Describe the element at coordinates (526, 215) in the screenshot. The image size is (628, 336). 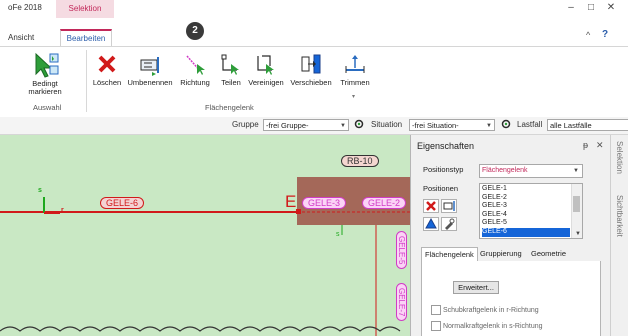
I see `list-item: GELE-4` at that location.